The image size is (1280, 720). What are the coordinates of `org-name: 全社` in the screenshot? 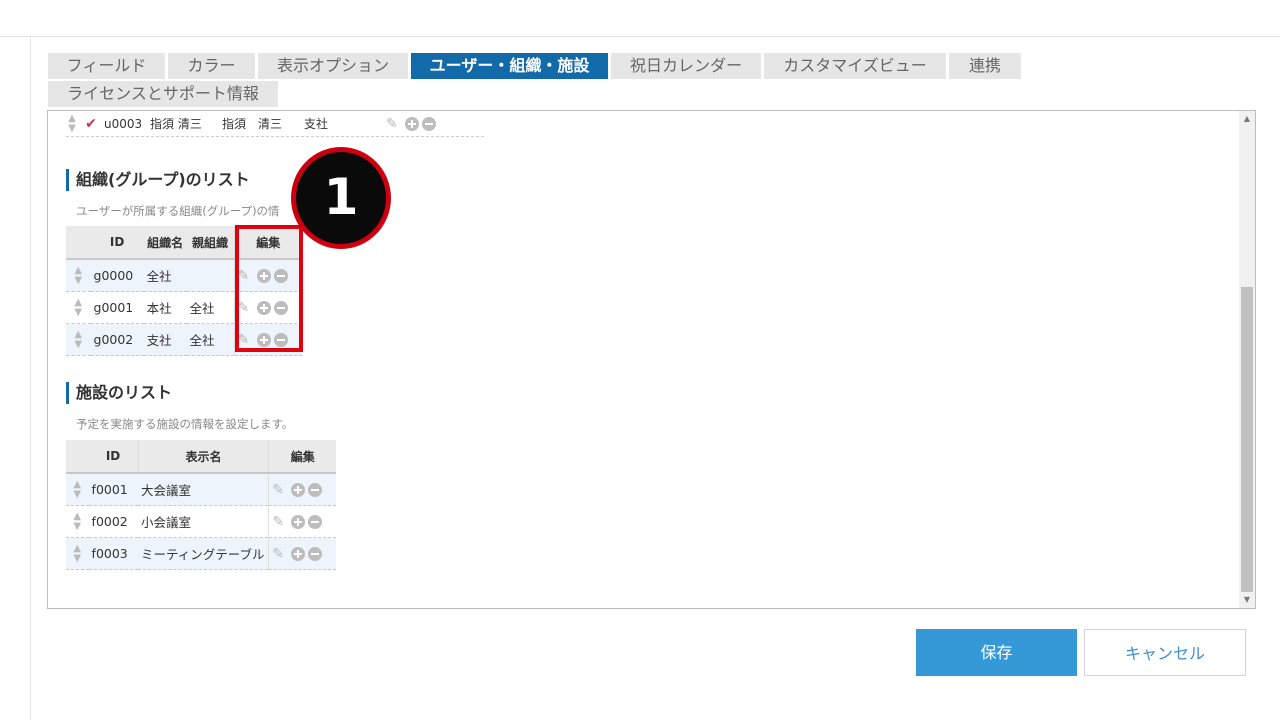 It's located at (165, 275).